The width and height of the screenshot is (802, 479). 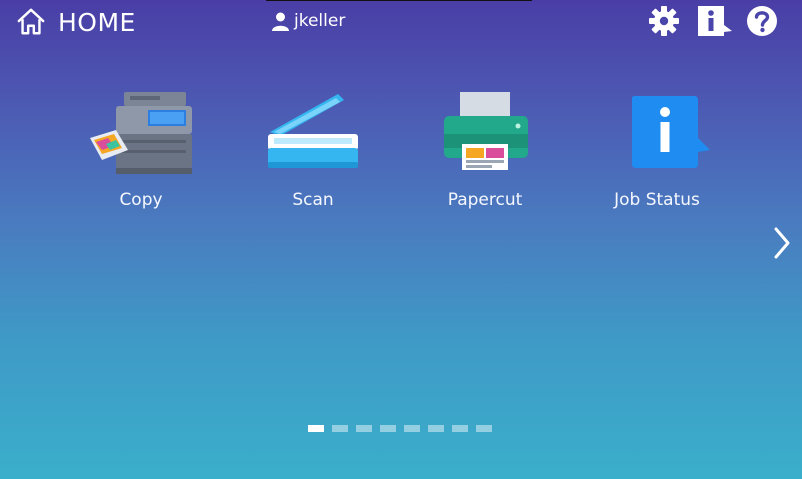 I want to click on home-button: HOME, so click(x=76, y=22).